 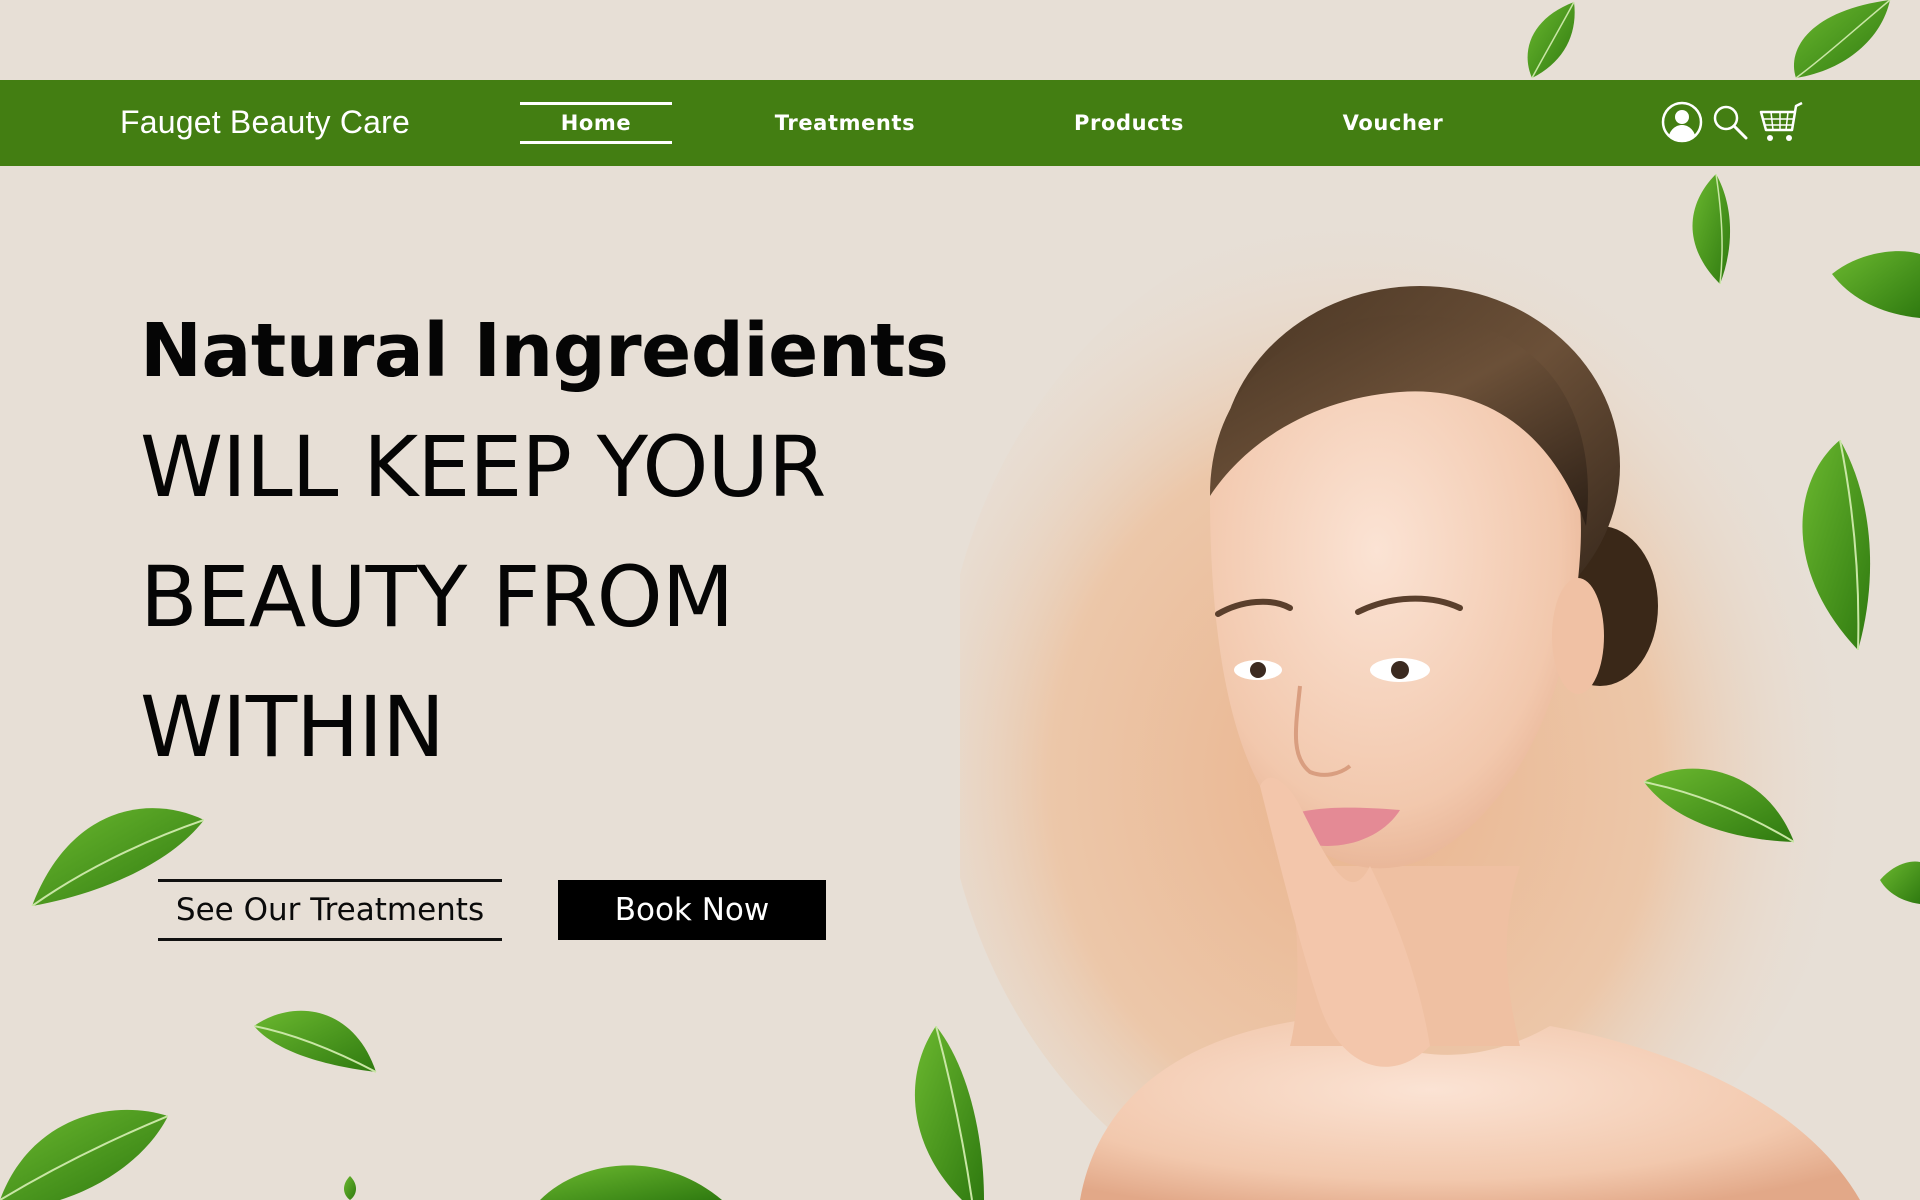 I want to click on nav-item-home: Home, so click(x=596, y=123).